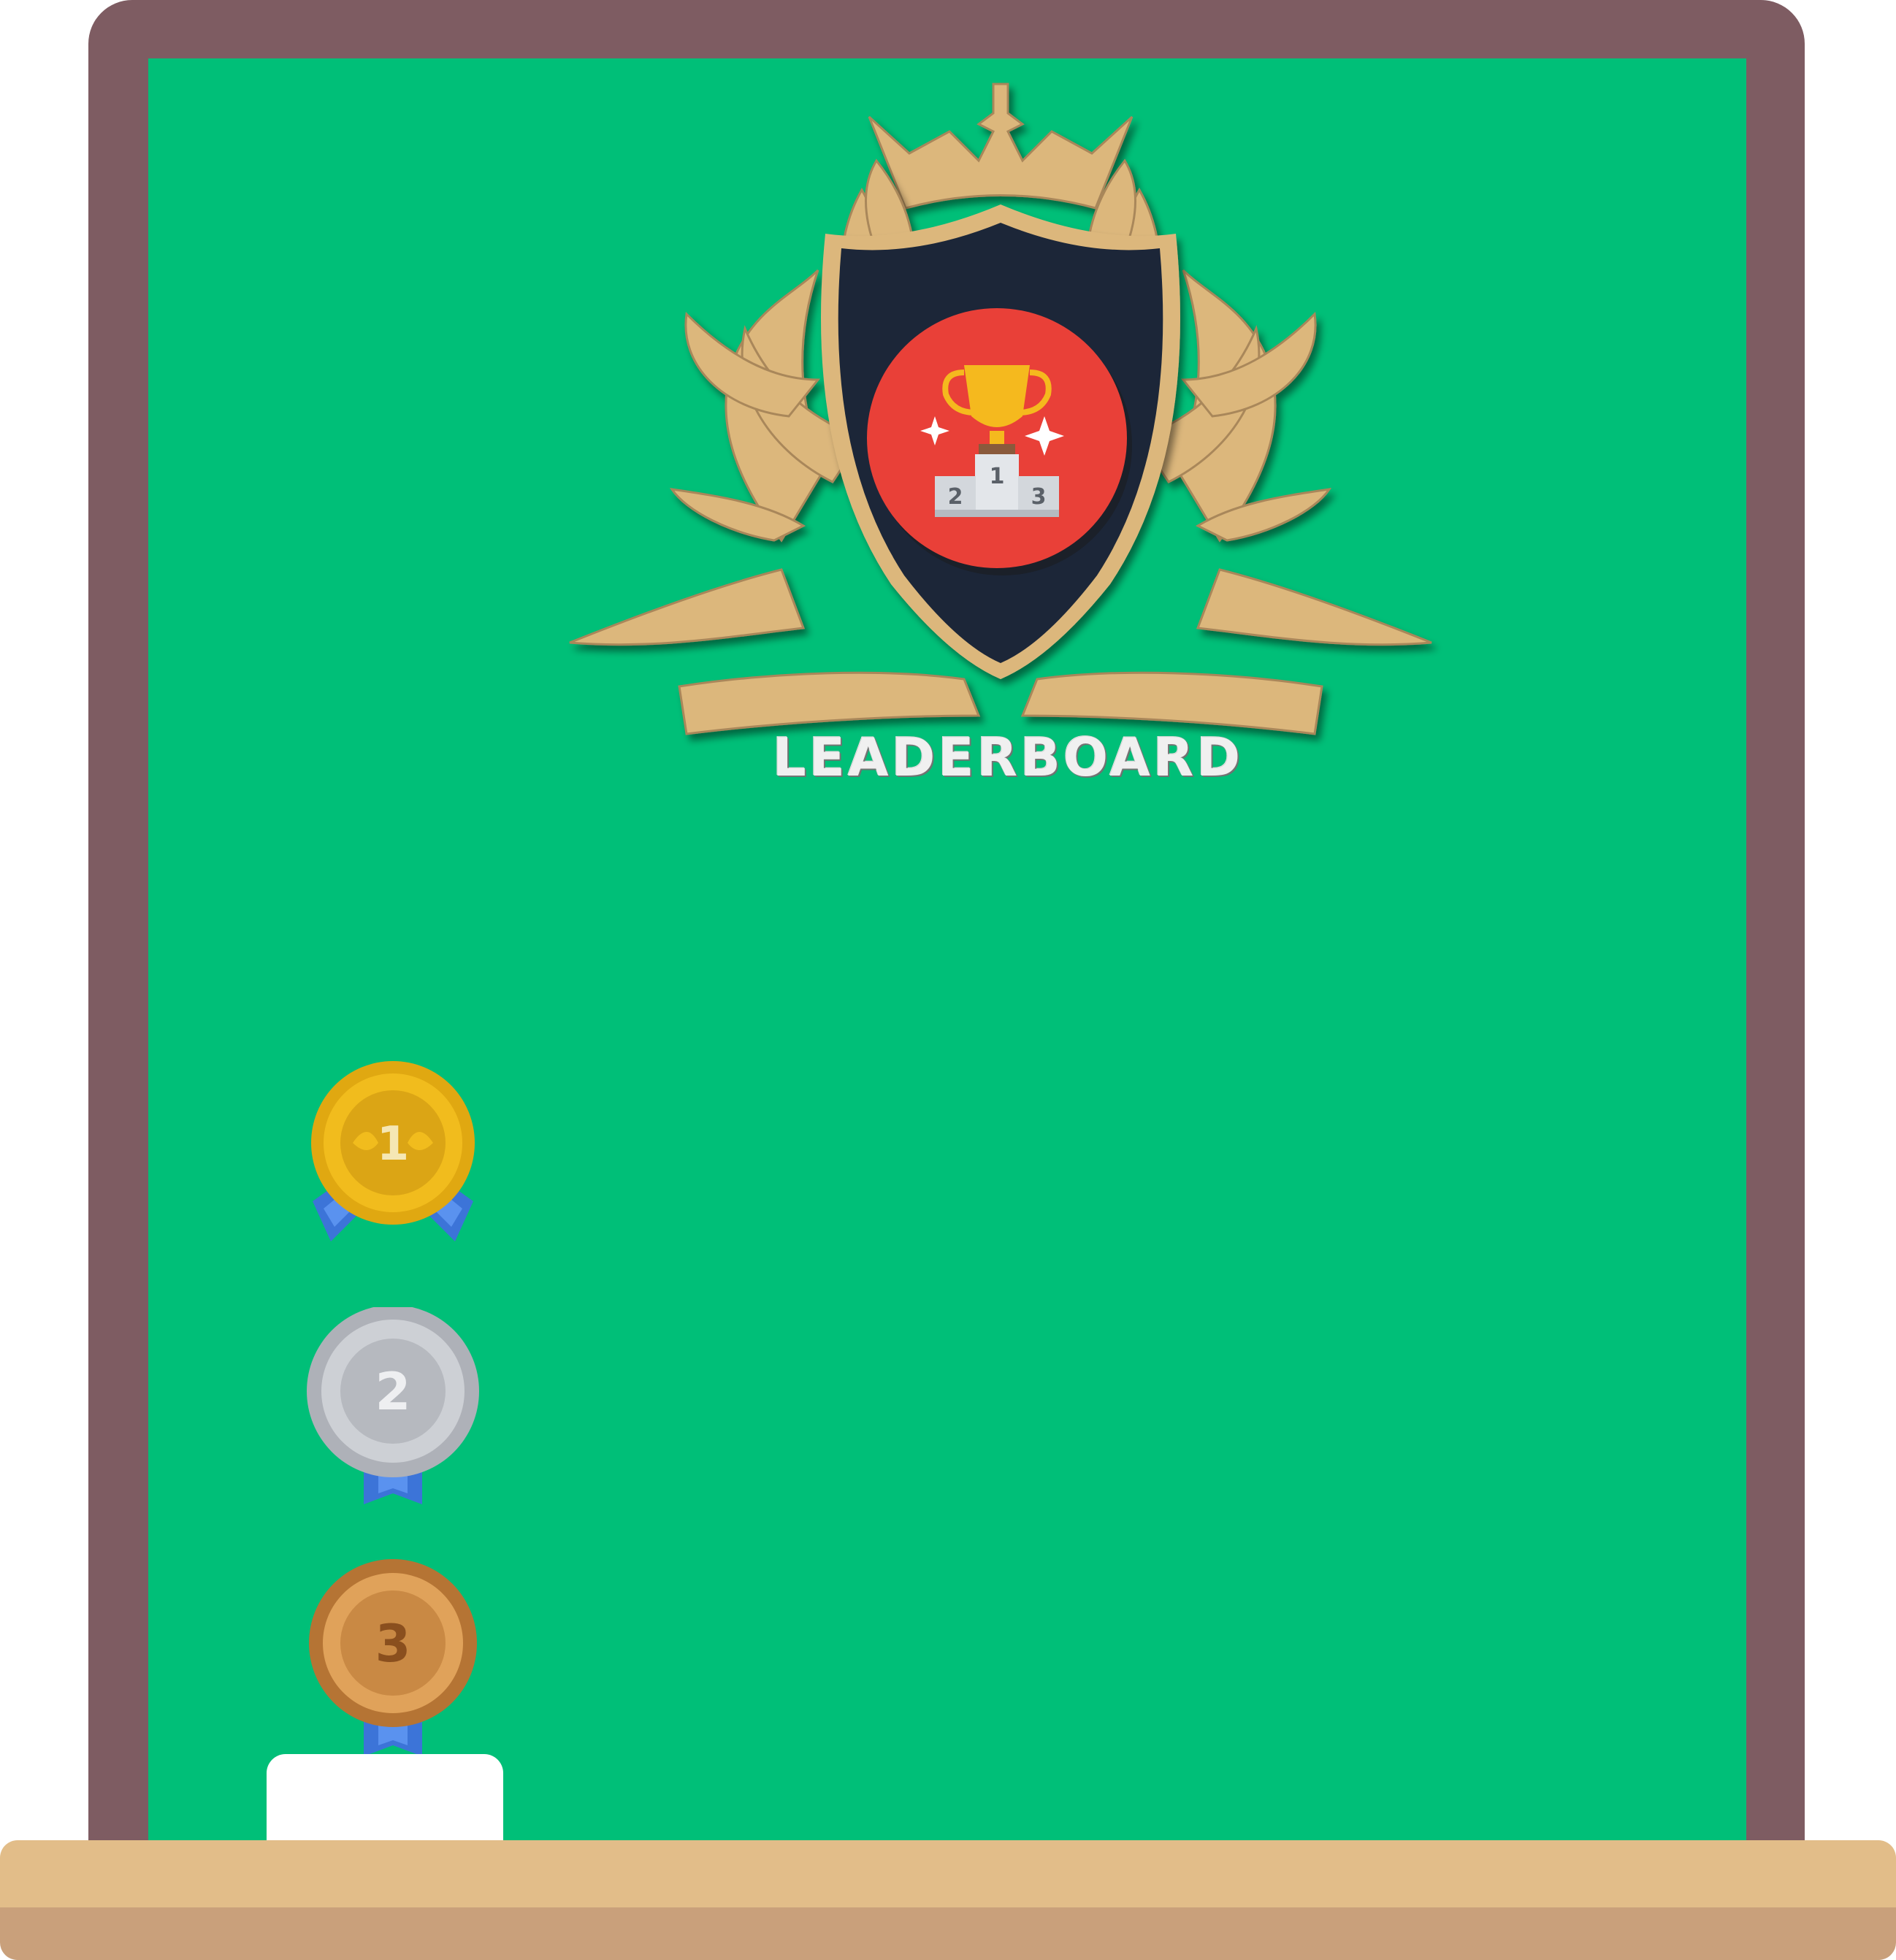 This screenshot has height=1960, width=1896. Describe the element at coordinates (955, 497) in the screenshot. I see `podium-number-2: 2` at that location.